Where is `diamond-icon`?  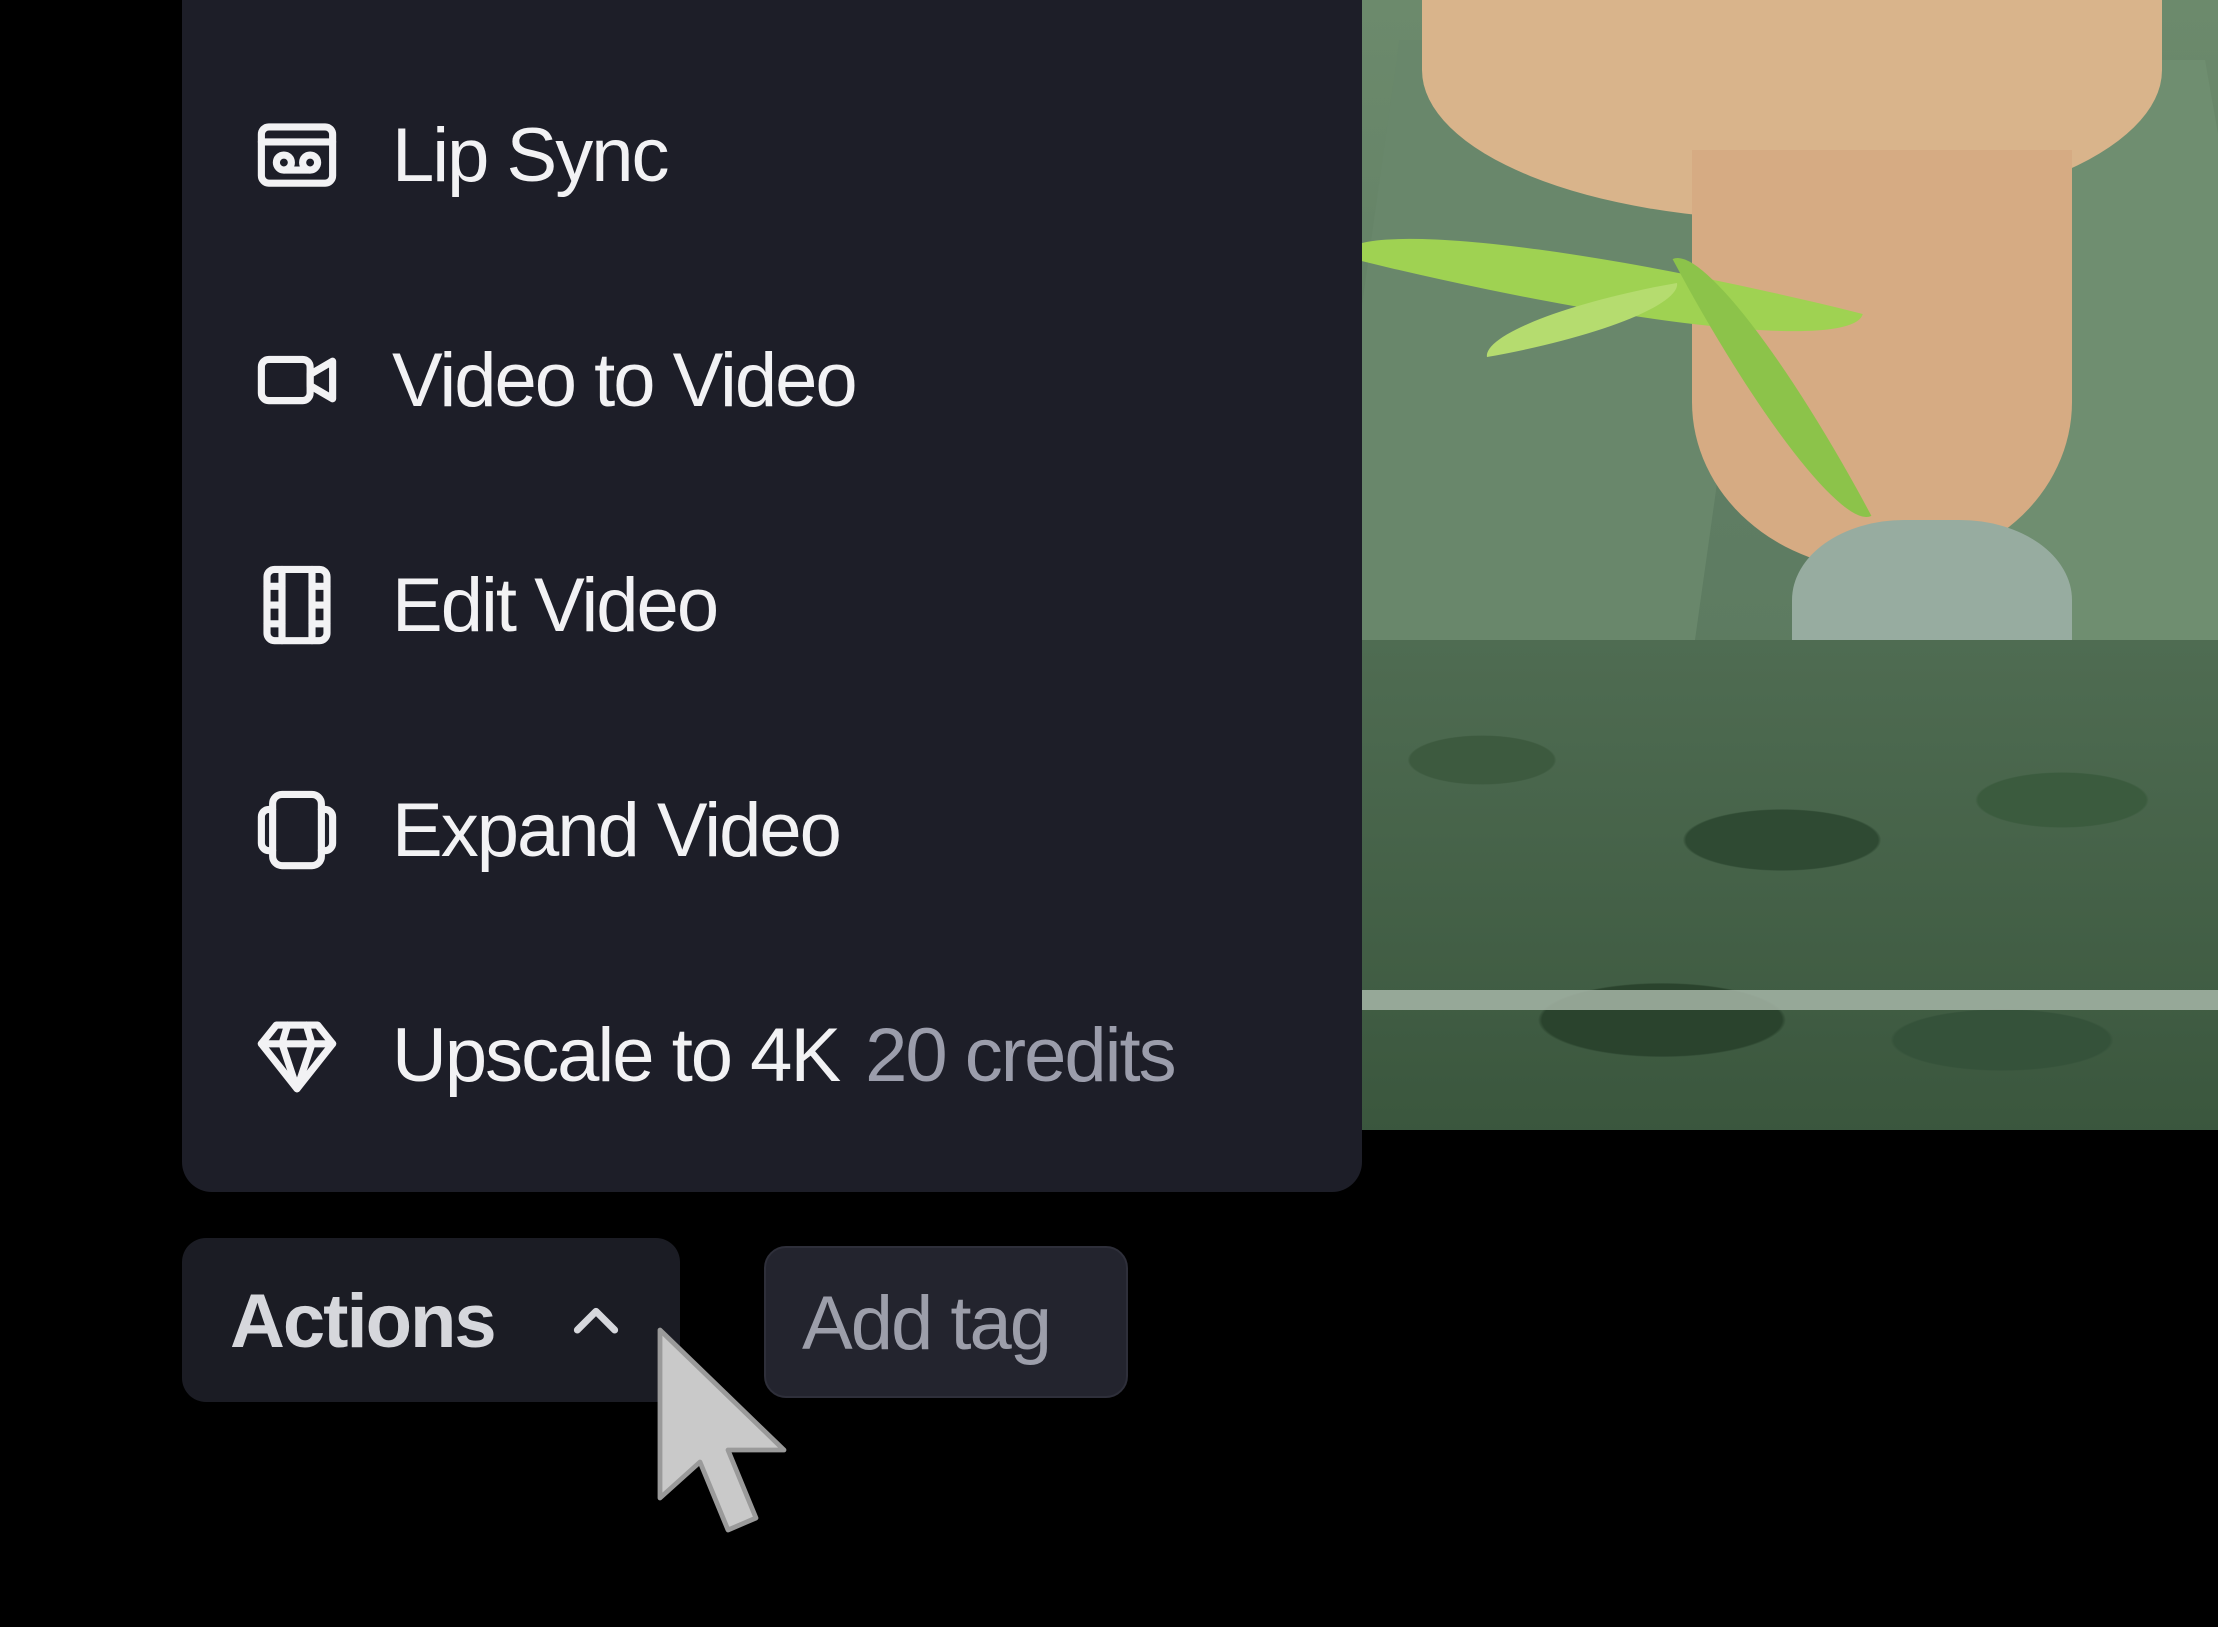
diamond-icon is located at coordinates (297, 1055).